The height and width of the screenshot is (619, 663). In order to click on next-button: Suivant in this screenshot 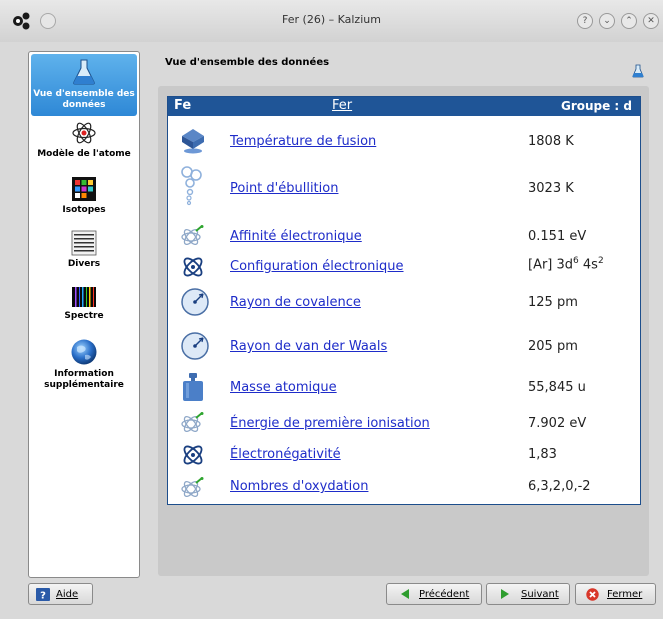, I will do `click(528, 594)`.